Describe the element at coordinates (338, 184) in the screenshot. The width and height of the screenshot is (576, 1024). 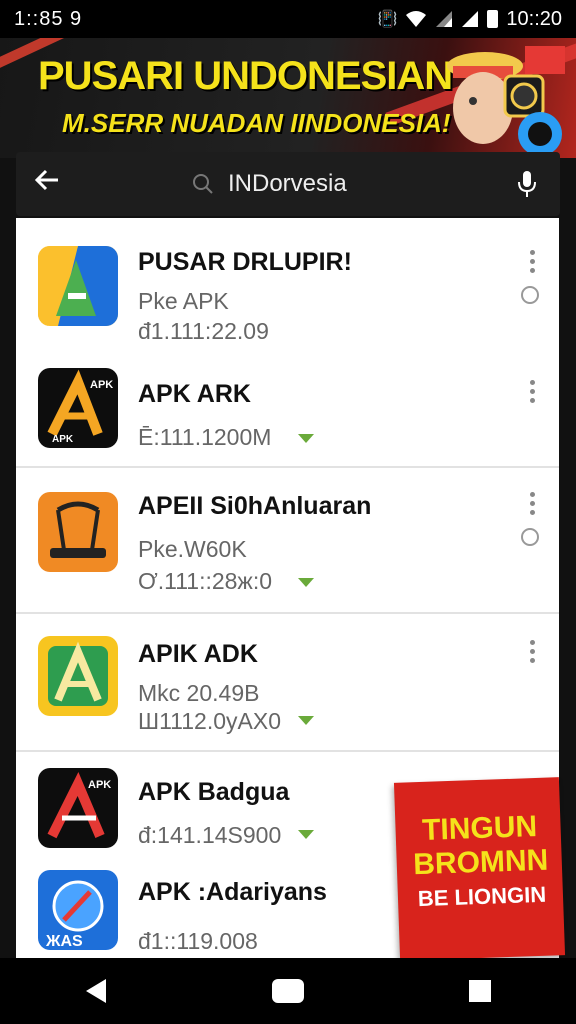
I see `search-input` at that location.